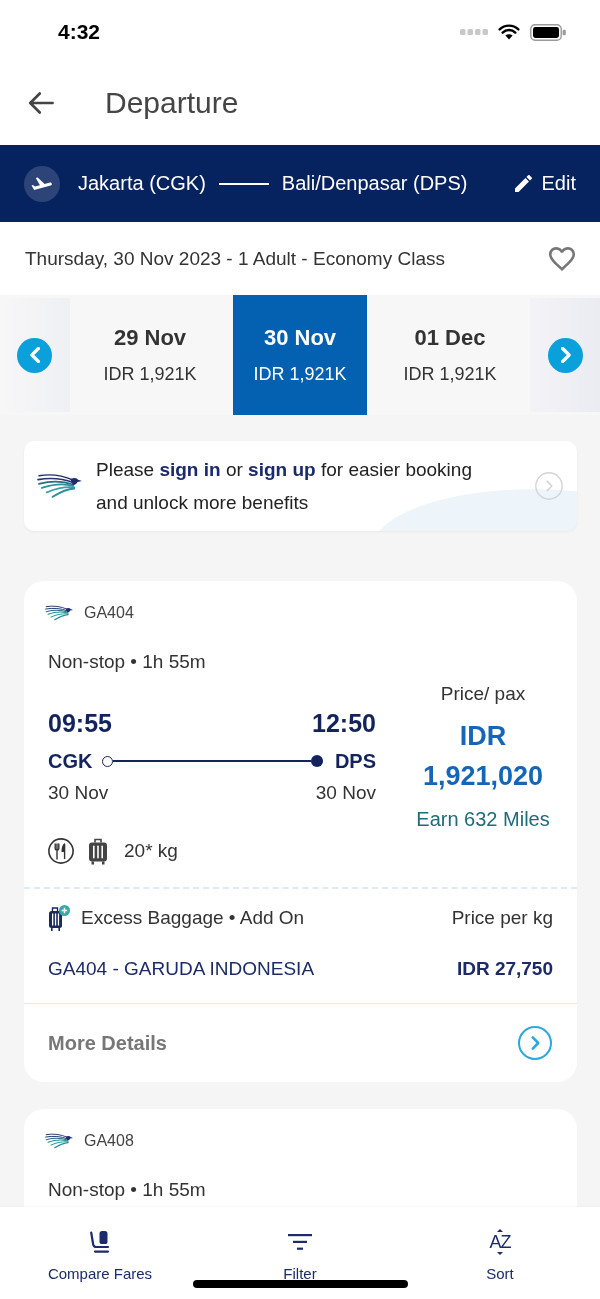 This screenshot has height=1299, width=600. What do you see at coordinates (42, 183) in the screenshot?
I see `airplane-icon` at bounding box center [42, 183].